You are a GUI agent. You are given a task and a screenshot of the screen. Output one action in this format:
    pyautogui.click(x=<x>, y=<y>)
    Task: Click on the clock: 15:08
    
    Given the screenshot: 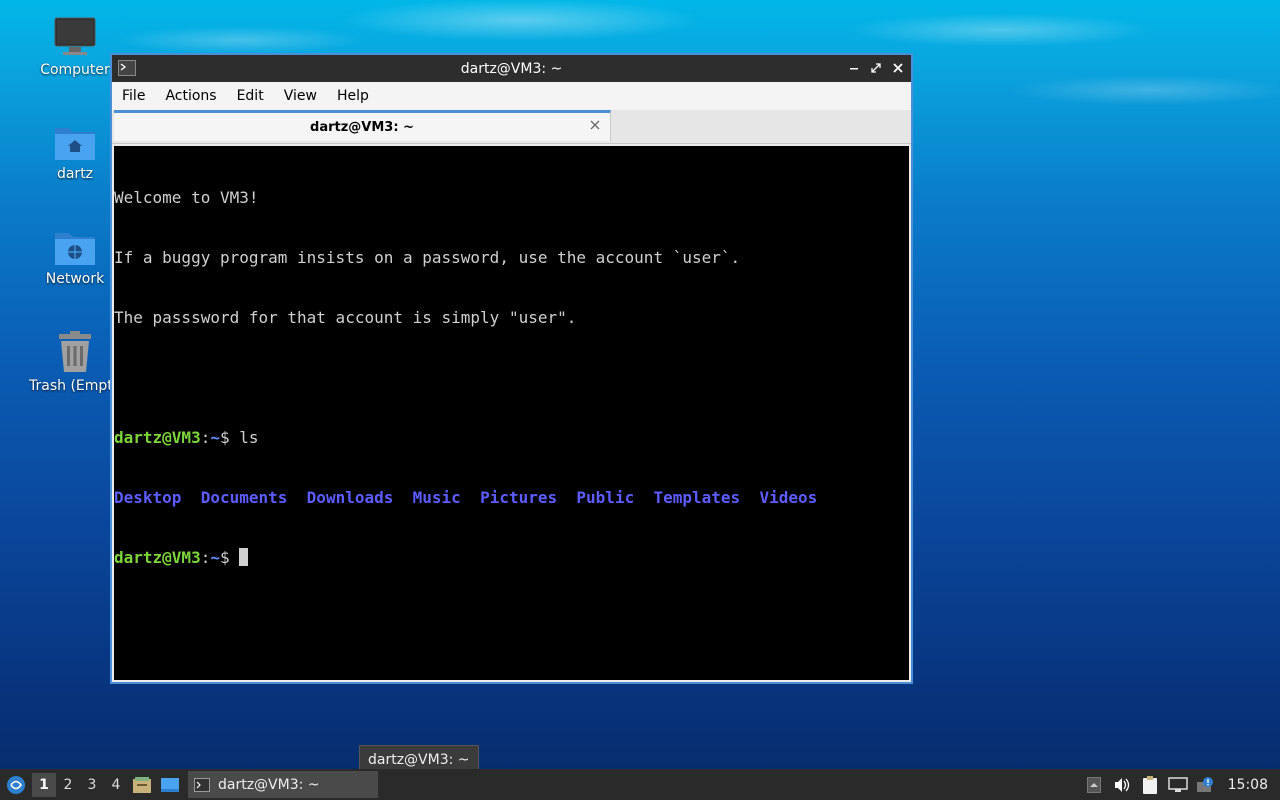 What is the action you would take?
    pyautogui.click(x=1250, y=785)
    